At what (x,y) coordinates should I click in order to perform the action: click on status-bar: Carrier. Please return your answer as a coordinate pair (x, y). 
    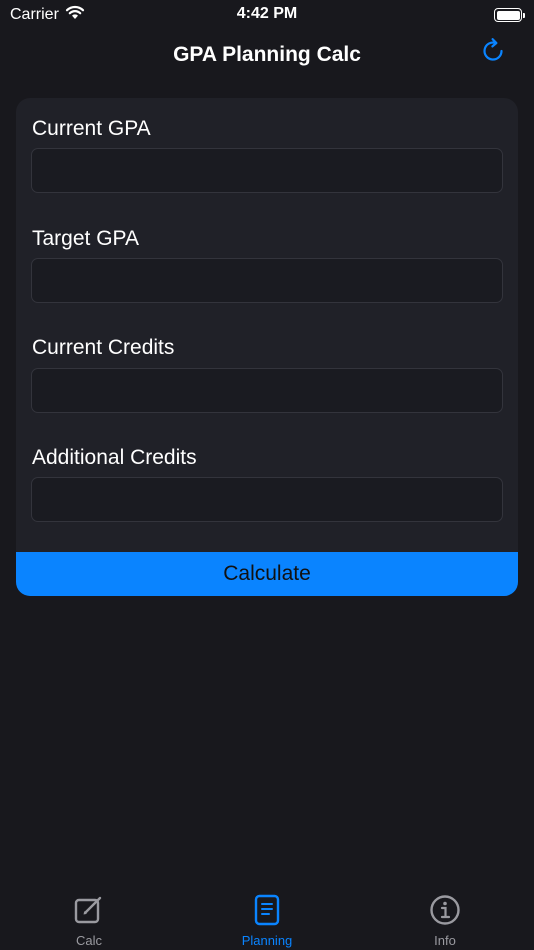
    Looking at the image, I should click on (267, 15).